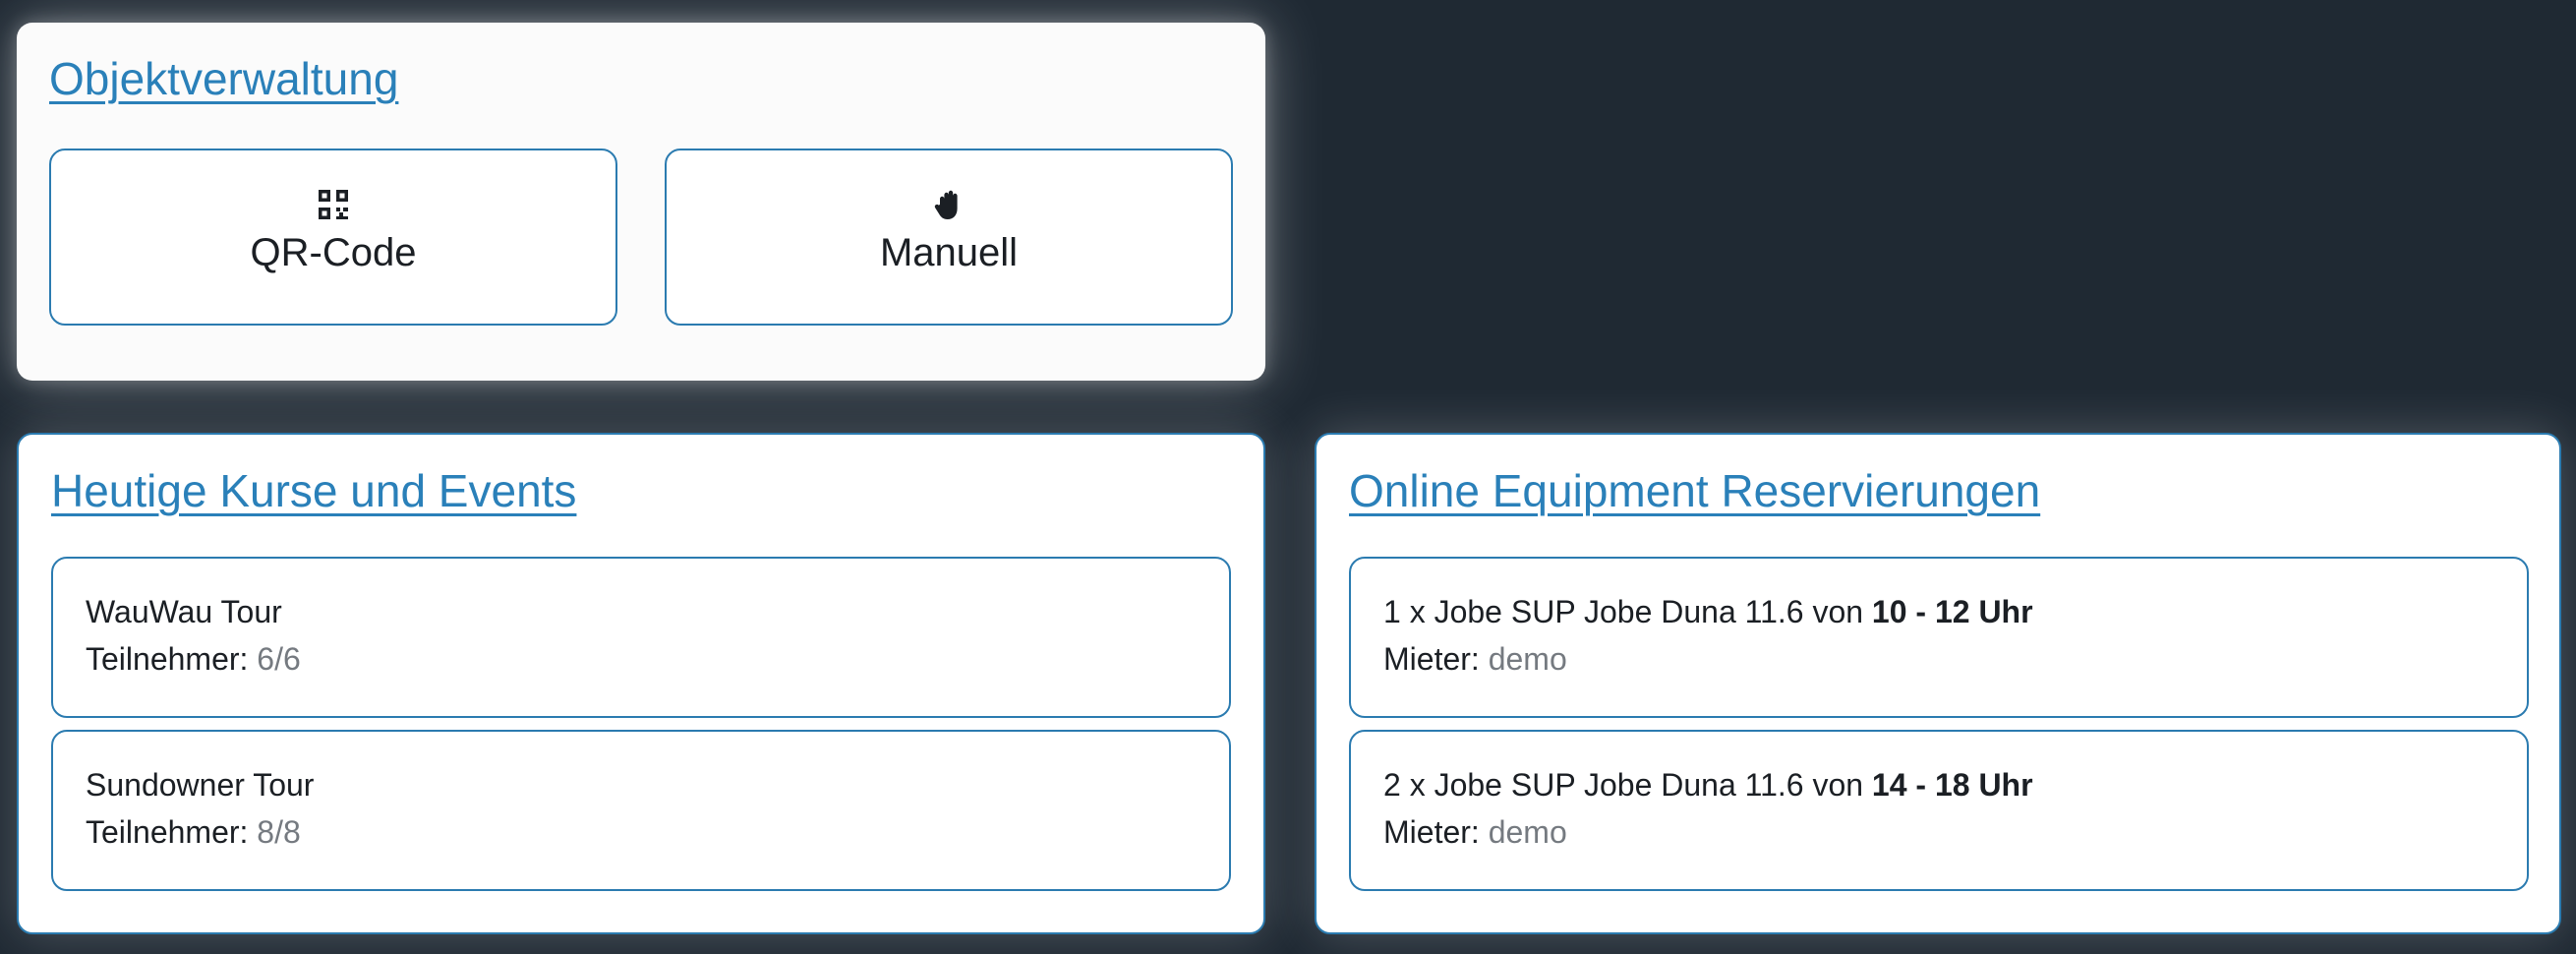 The image size is (2576, 954). Describe the element at coordinates (279, 659) in the screenshot. I see `participants-value: 6/6` at that location.